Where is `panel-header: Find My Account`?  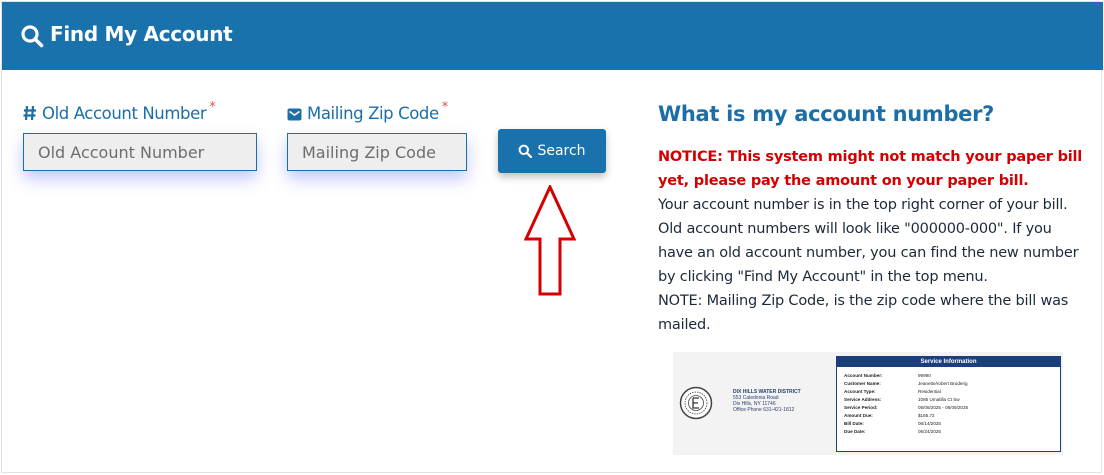 panel-header: Find My Account is located at coordinates (552, 36).